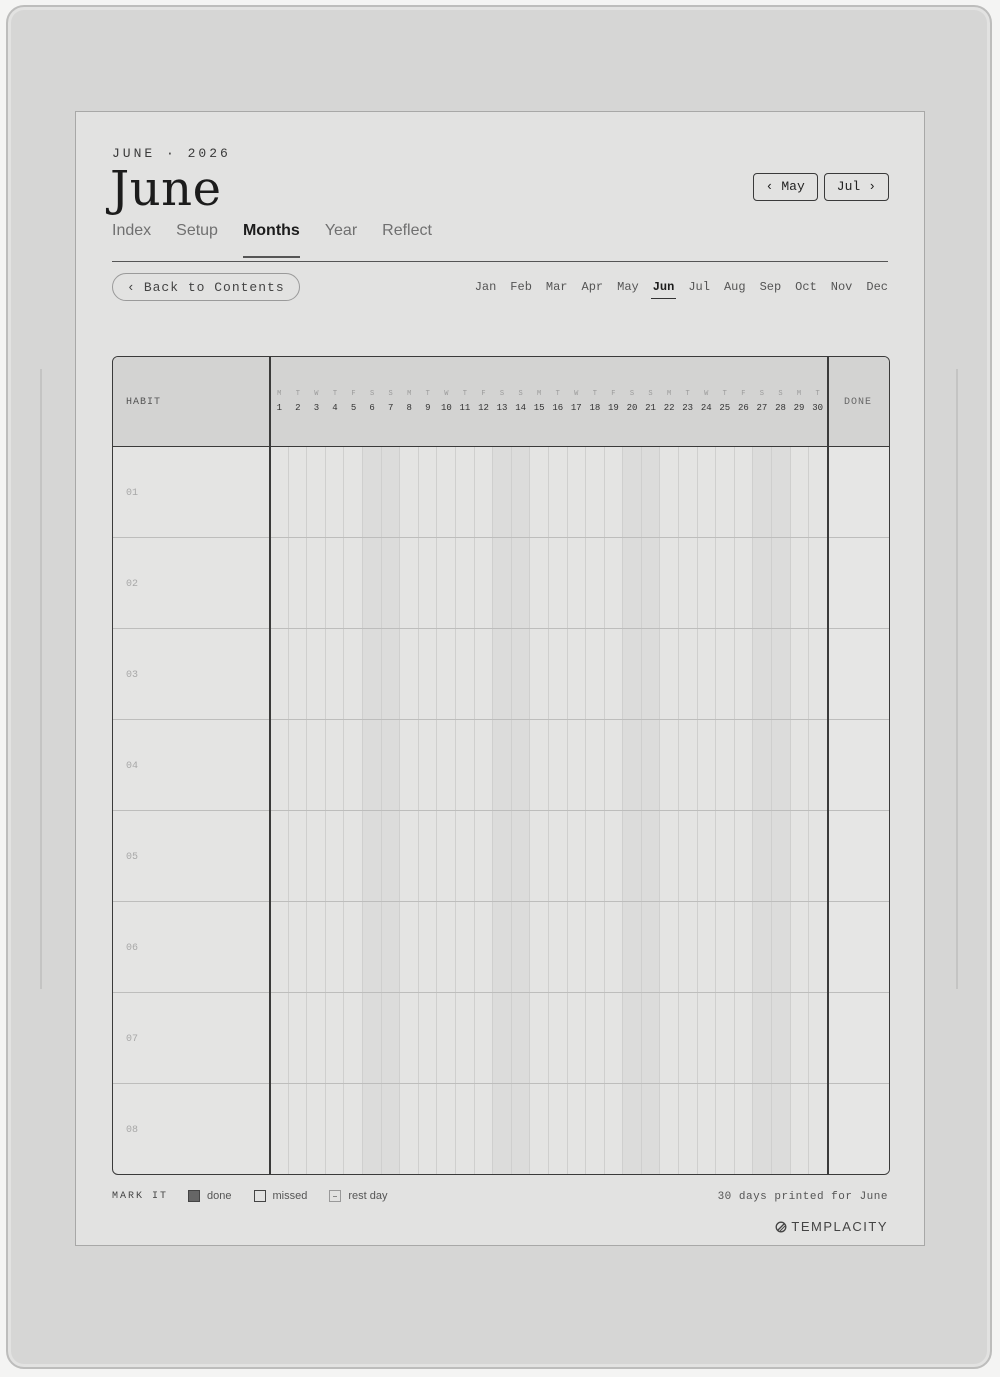  What do you see at coordinates (520, 402) in the screenshot?
I see `day-header-cell: S 14` at bounding box center [520, 402].